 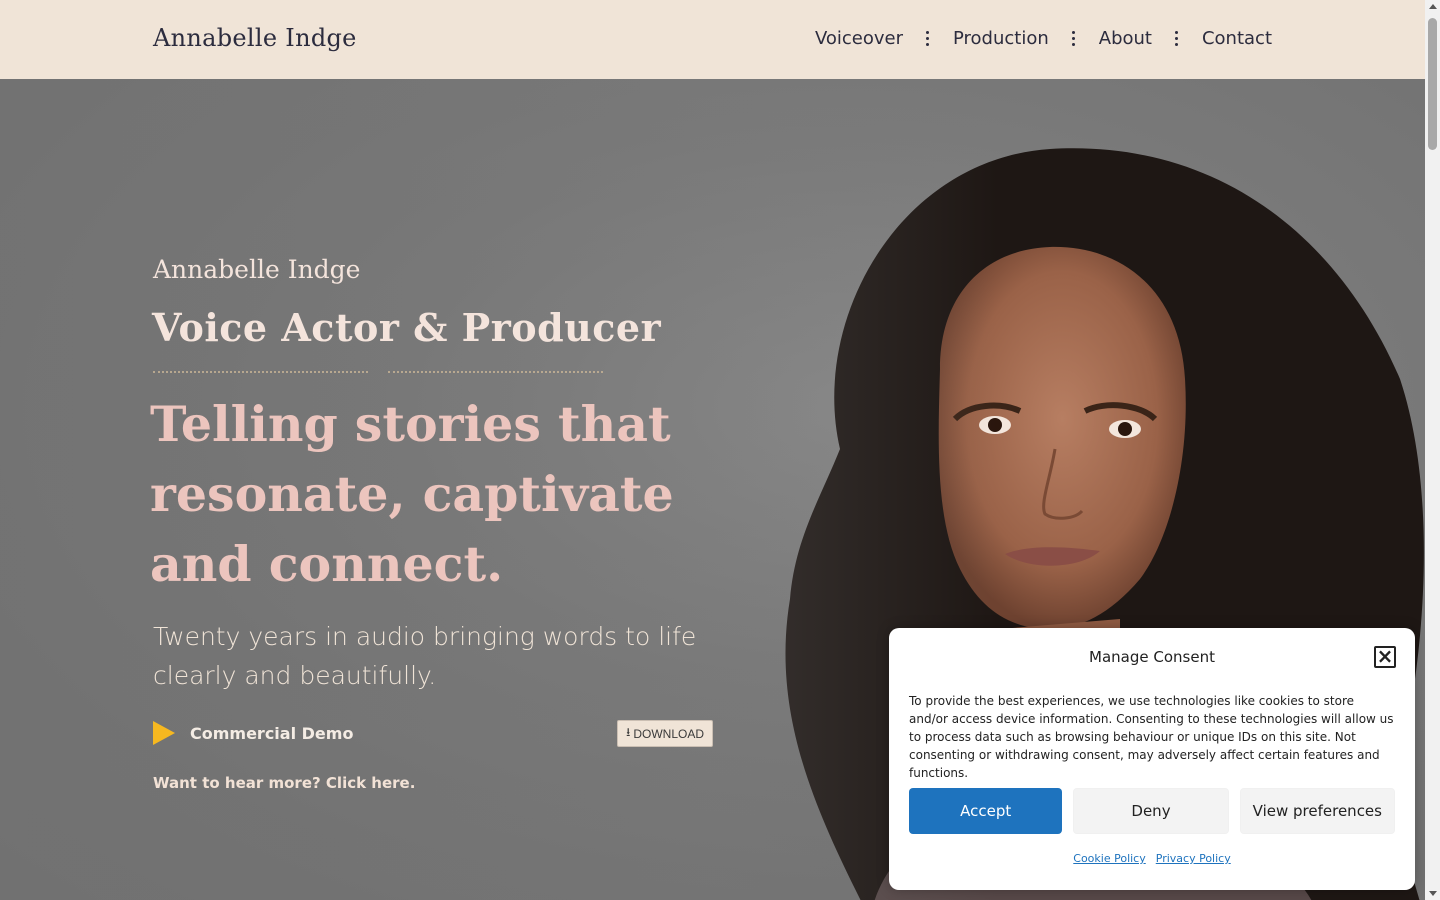 What do you see at coordinates (859, 38) in the screenshot?
I see `nav-voiceover: Voiceover` at bounding box center [859, 38].